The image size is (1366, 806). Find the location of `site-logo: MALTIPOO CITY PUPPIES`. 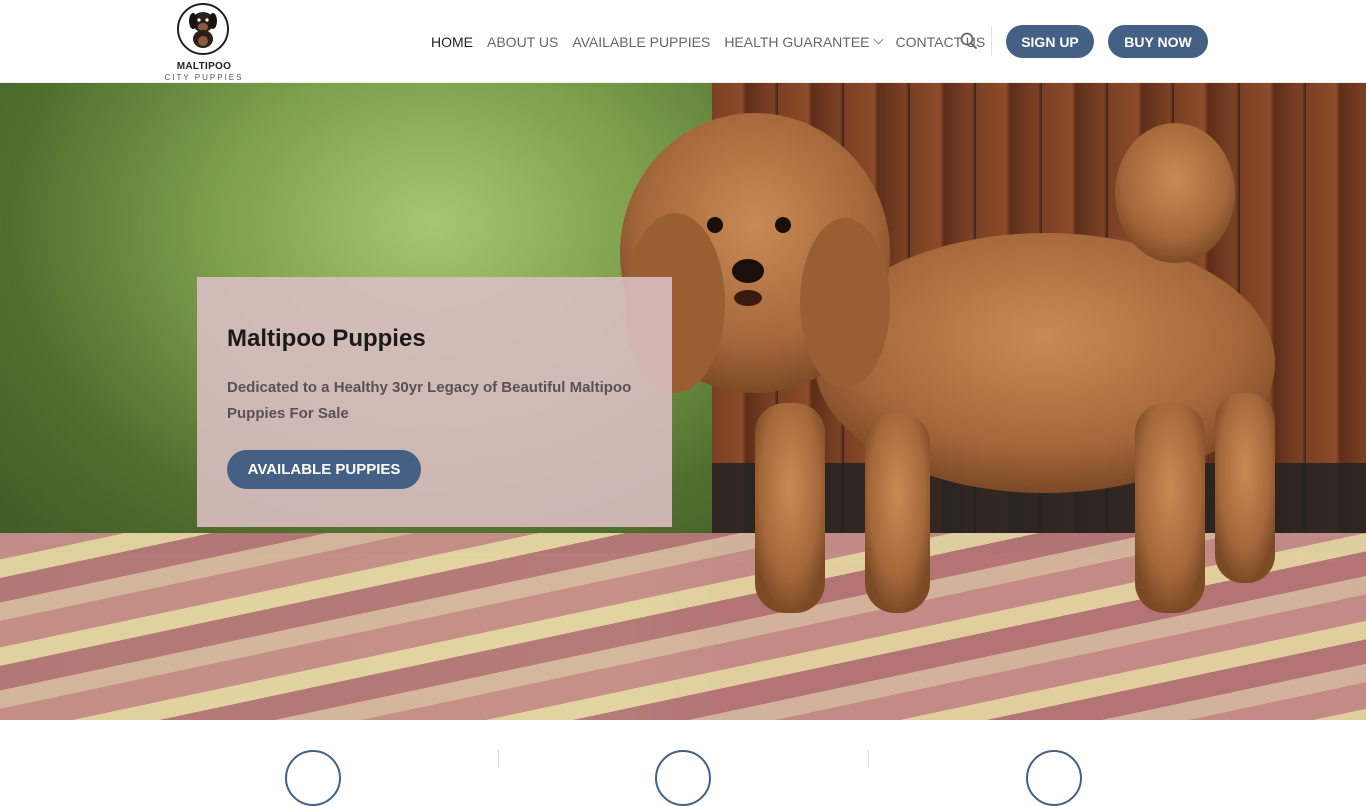

site-logo: MALTIPOO CITY PUPPIES is located at coordinates (204, 41).